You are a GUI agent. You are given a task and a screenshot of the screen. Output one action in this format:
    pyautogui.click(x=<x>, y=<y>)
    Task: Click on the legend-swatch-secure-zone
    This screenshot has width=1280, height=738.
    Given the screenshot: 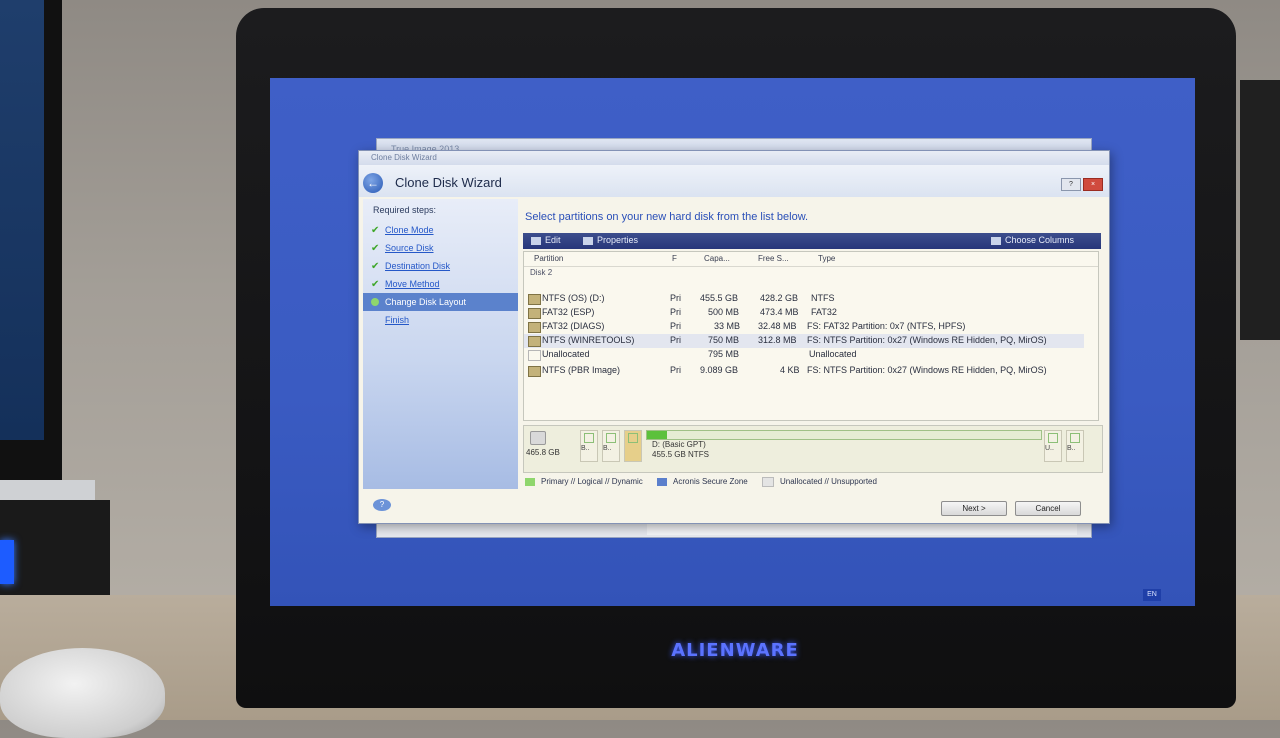 What is the action you would take?
    pyautogui.click(x=662, y=482)
    